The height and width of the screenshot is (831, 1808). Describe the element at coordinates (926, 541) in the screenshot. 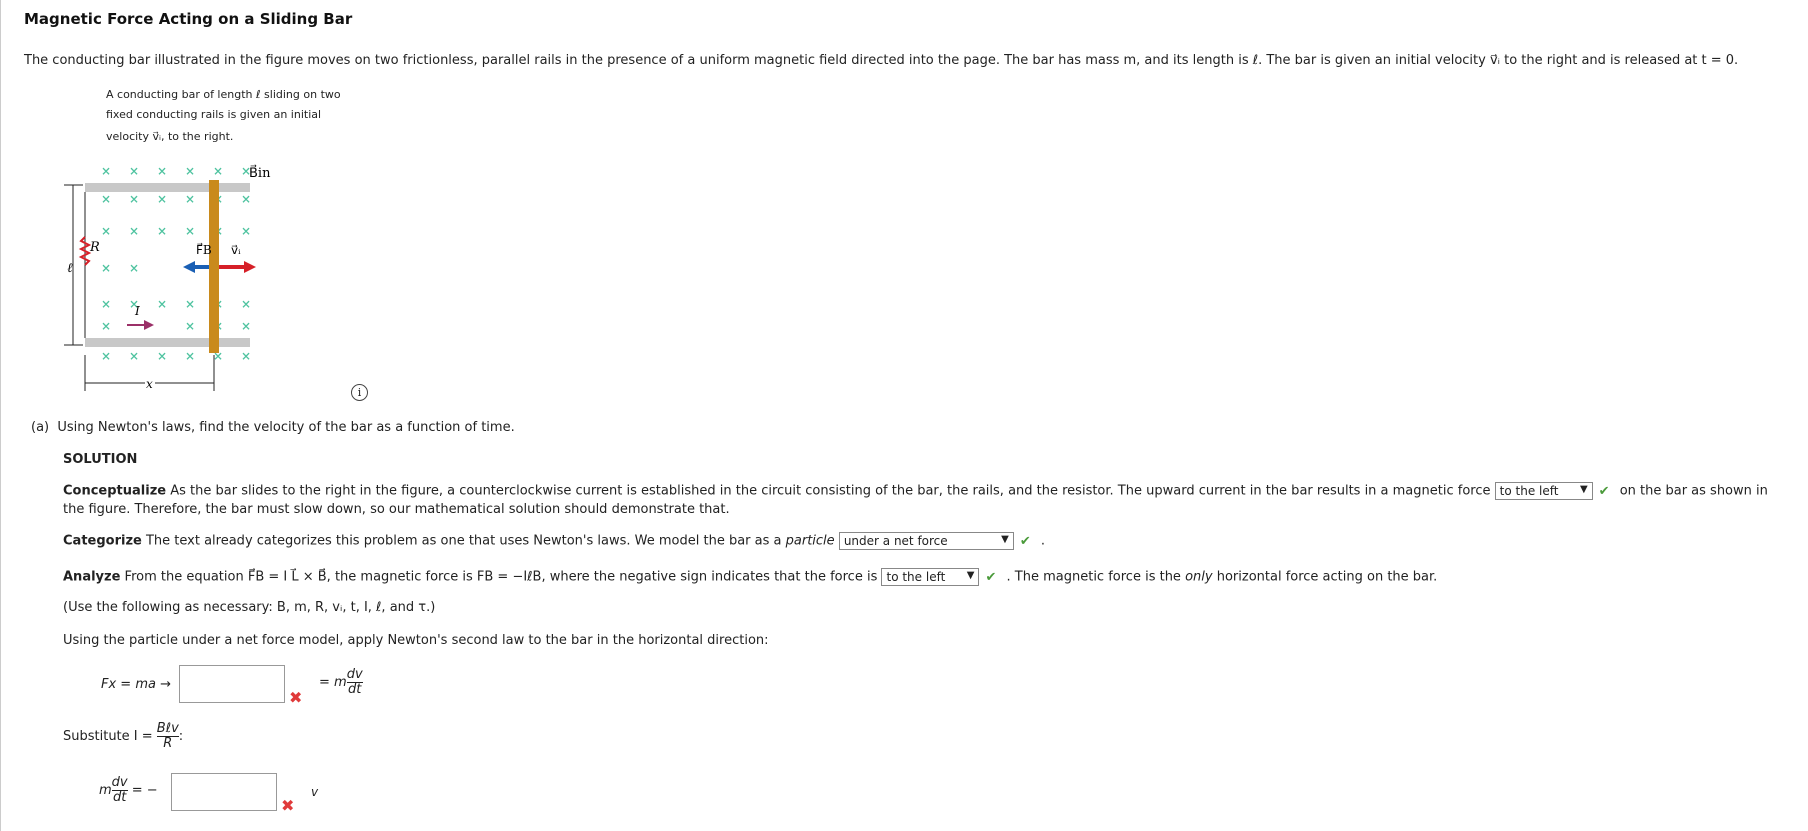

I see `model-select: under a net force ▼` at that location.